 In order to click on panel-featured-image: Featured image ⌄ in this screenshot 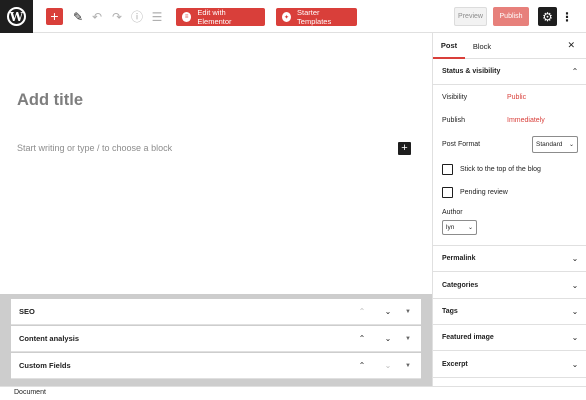, I will do `click(509, 338)`.